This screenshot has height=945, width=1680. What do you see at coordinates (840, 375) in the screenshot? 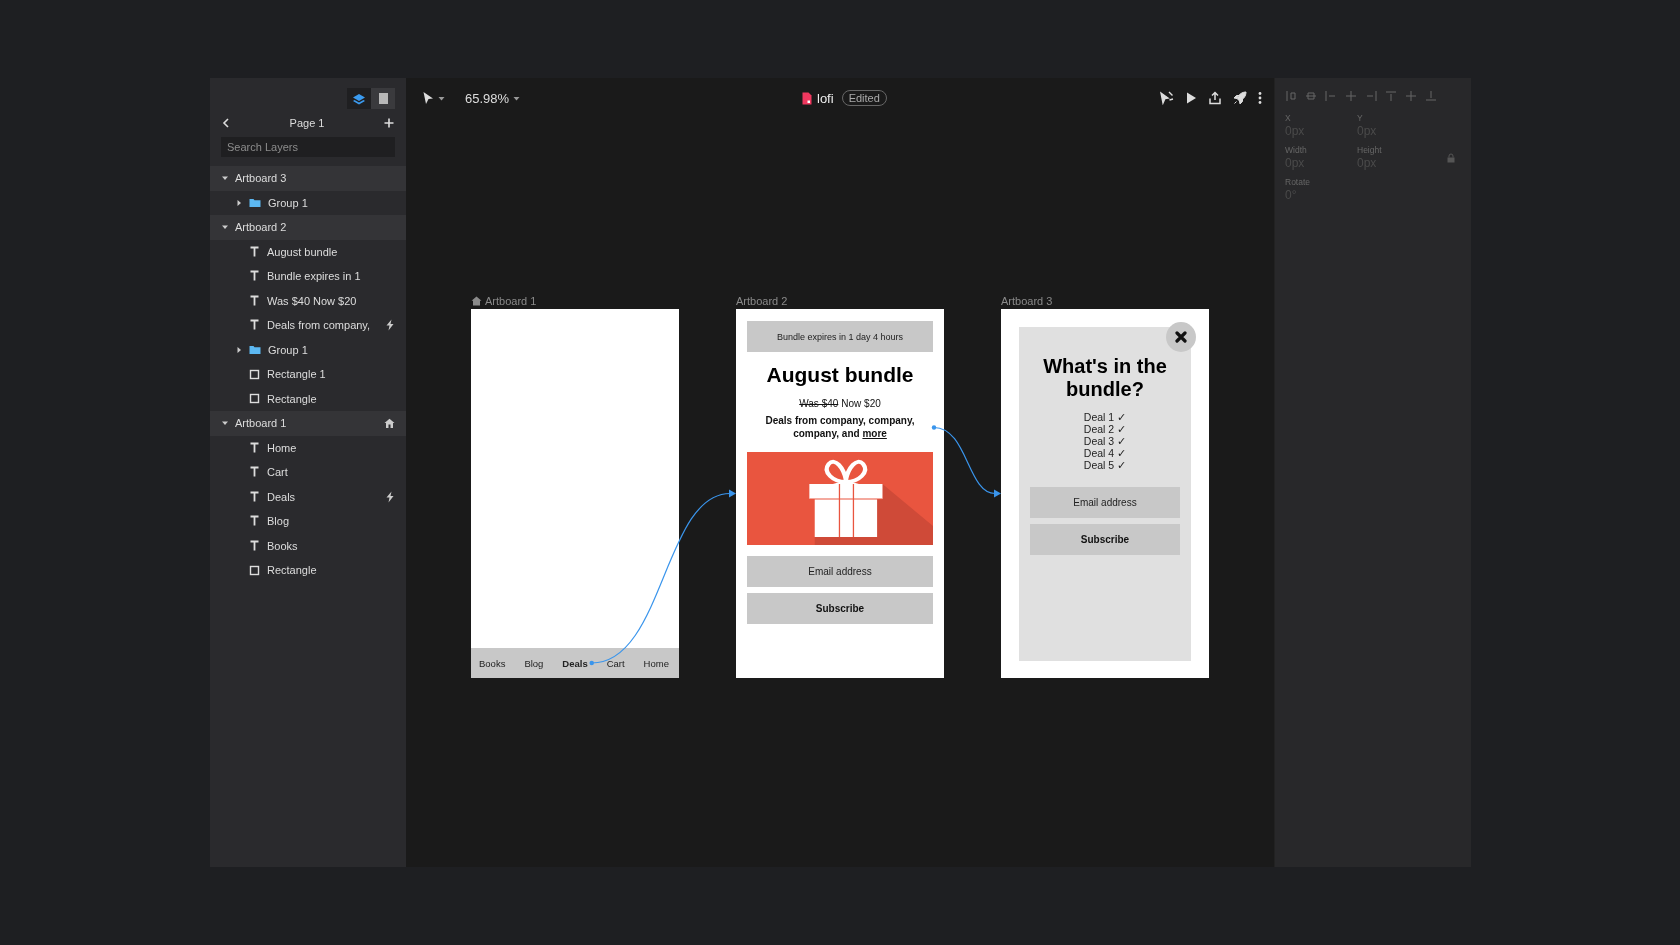
I see `headline: August bundle` at bounding box center [840, 375].